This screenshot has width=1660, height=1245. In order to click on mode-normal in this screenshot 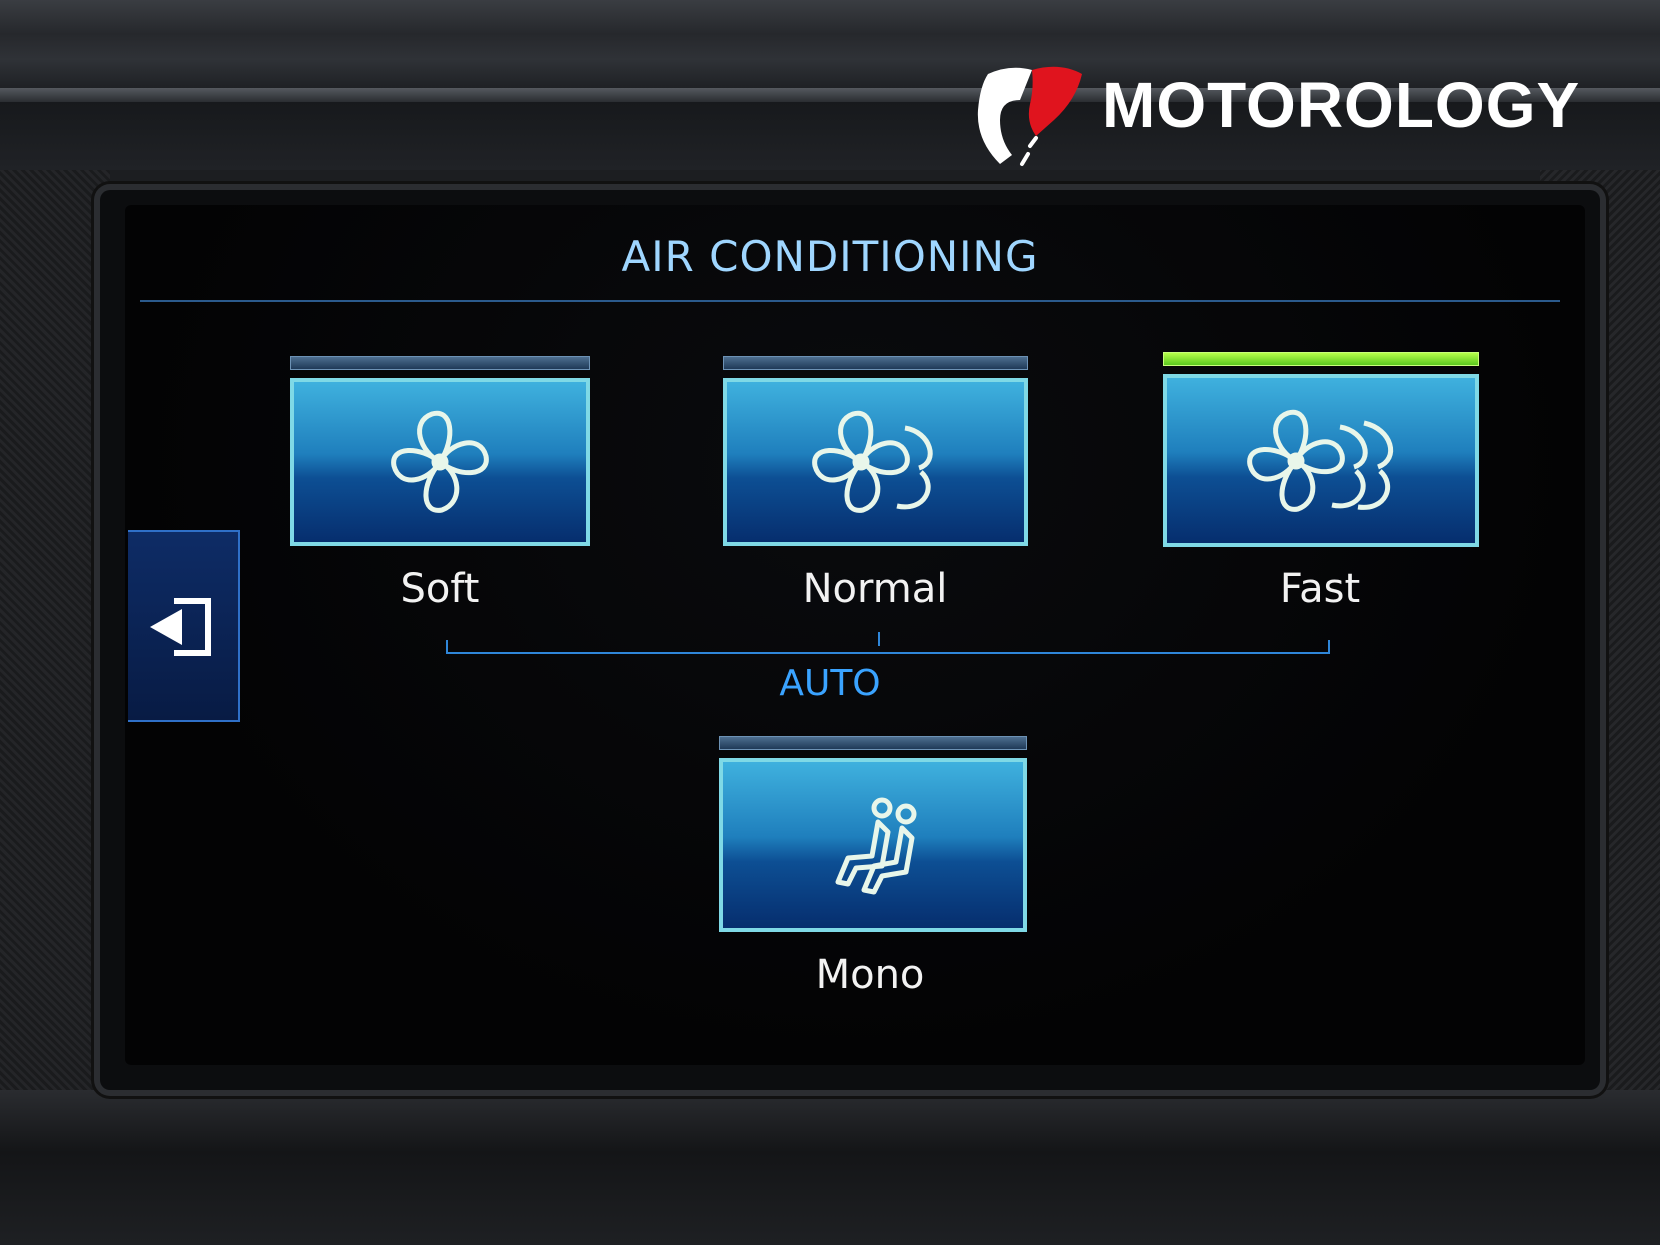, I will do `click(875, 451)`.